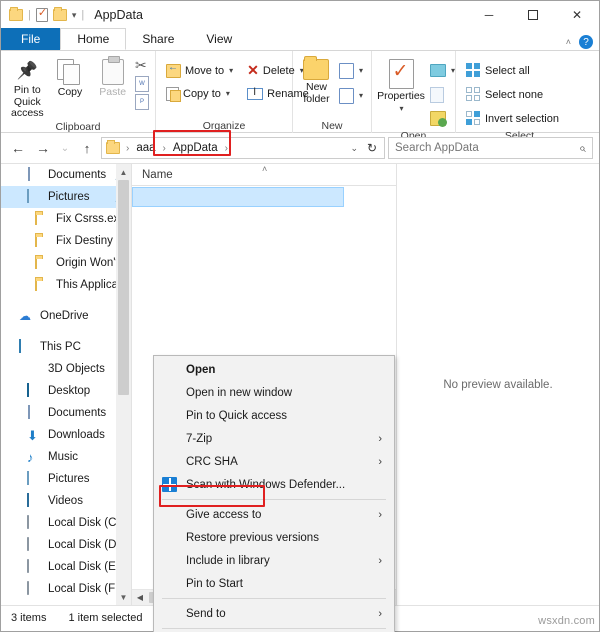 The height and width of the screenshot is (632, 600). What do you see at coordinates (145, 148) in the screenshot?
I see `breadcrumb-item-aaa: aaa` at bounding box center [145, 148].